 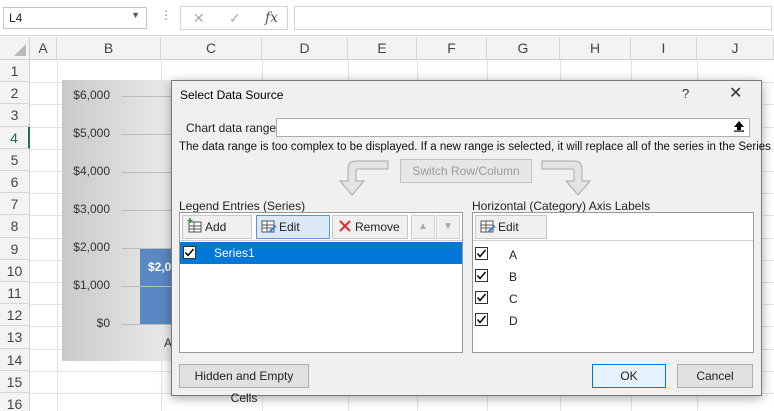 I want to click on category-row: A, so click(x=613, y=254).